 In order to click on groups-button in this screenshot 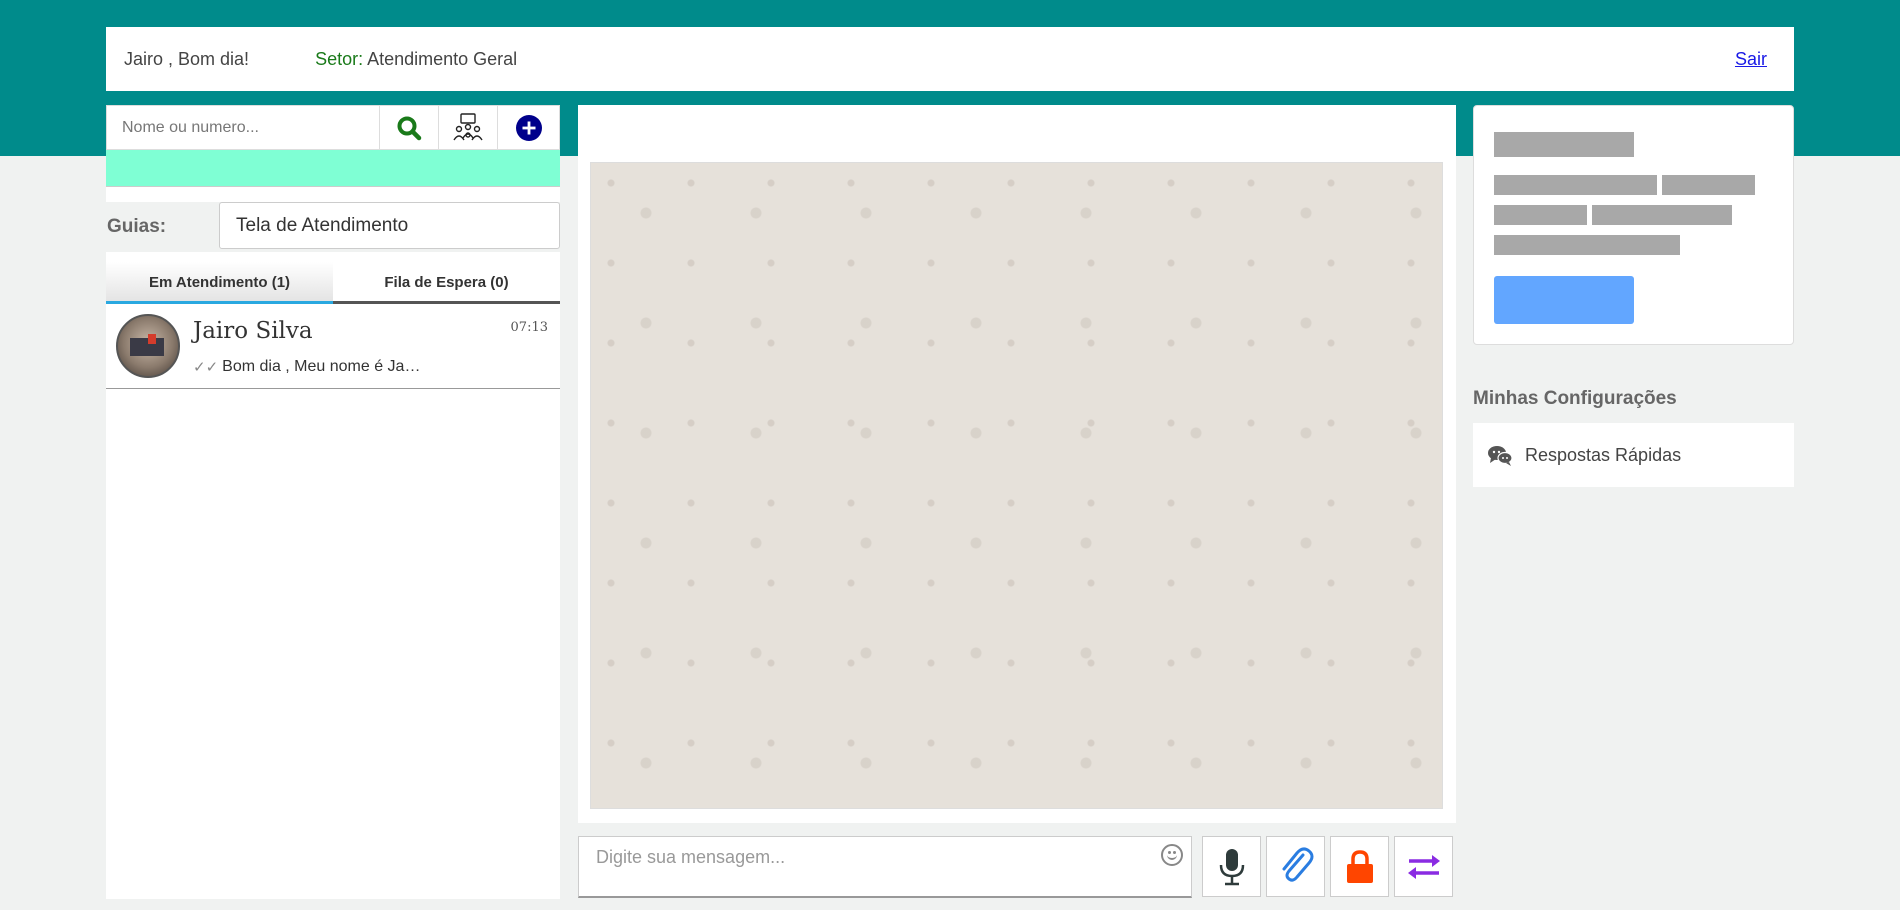, I will do `click(468, 127)`.